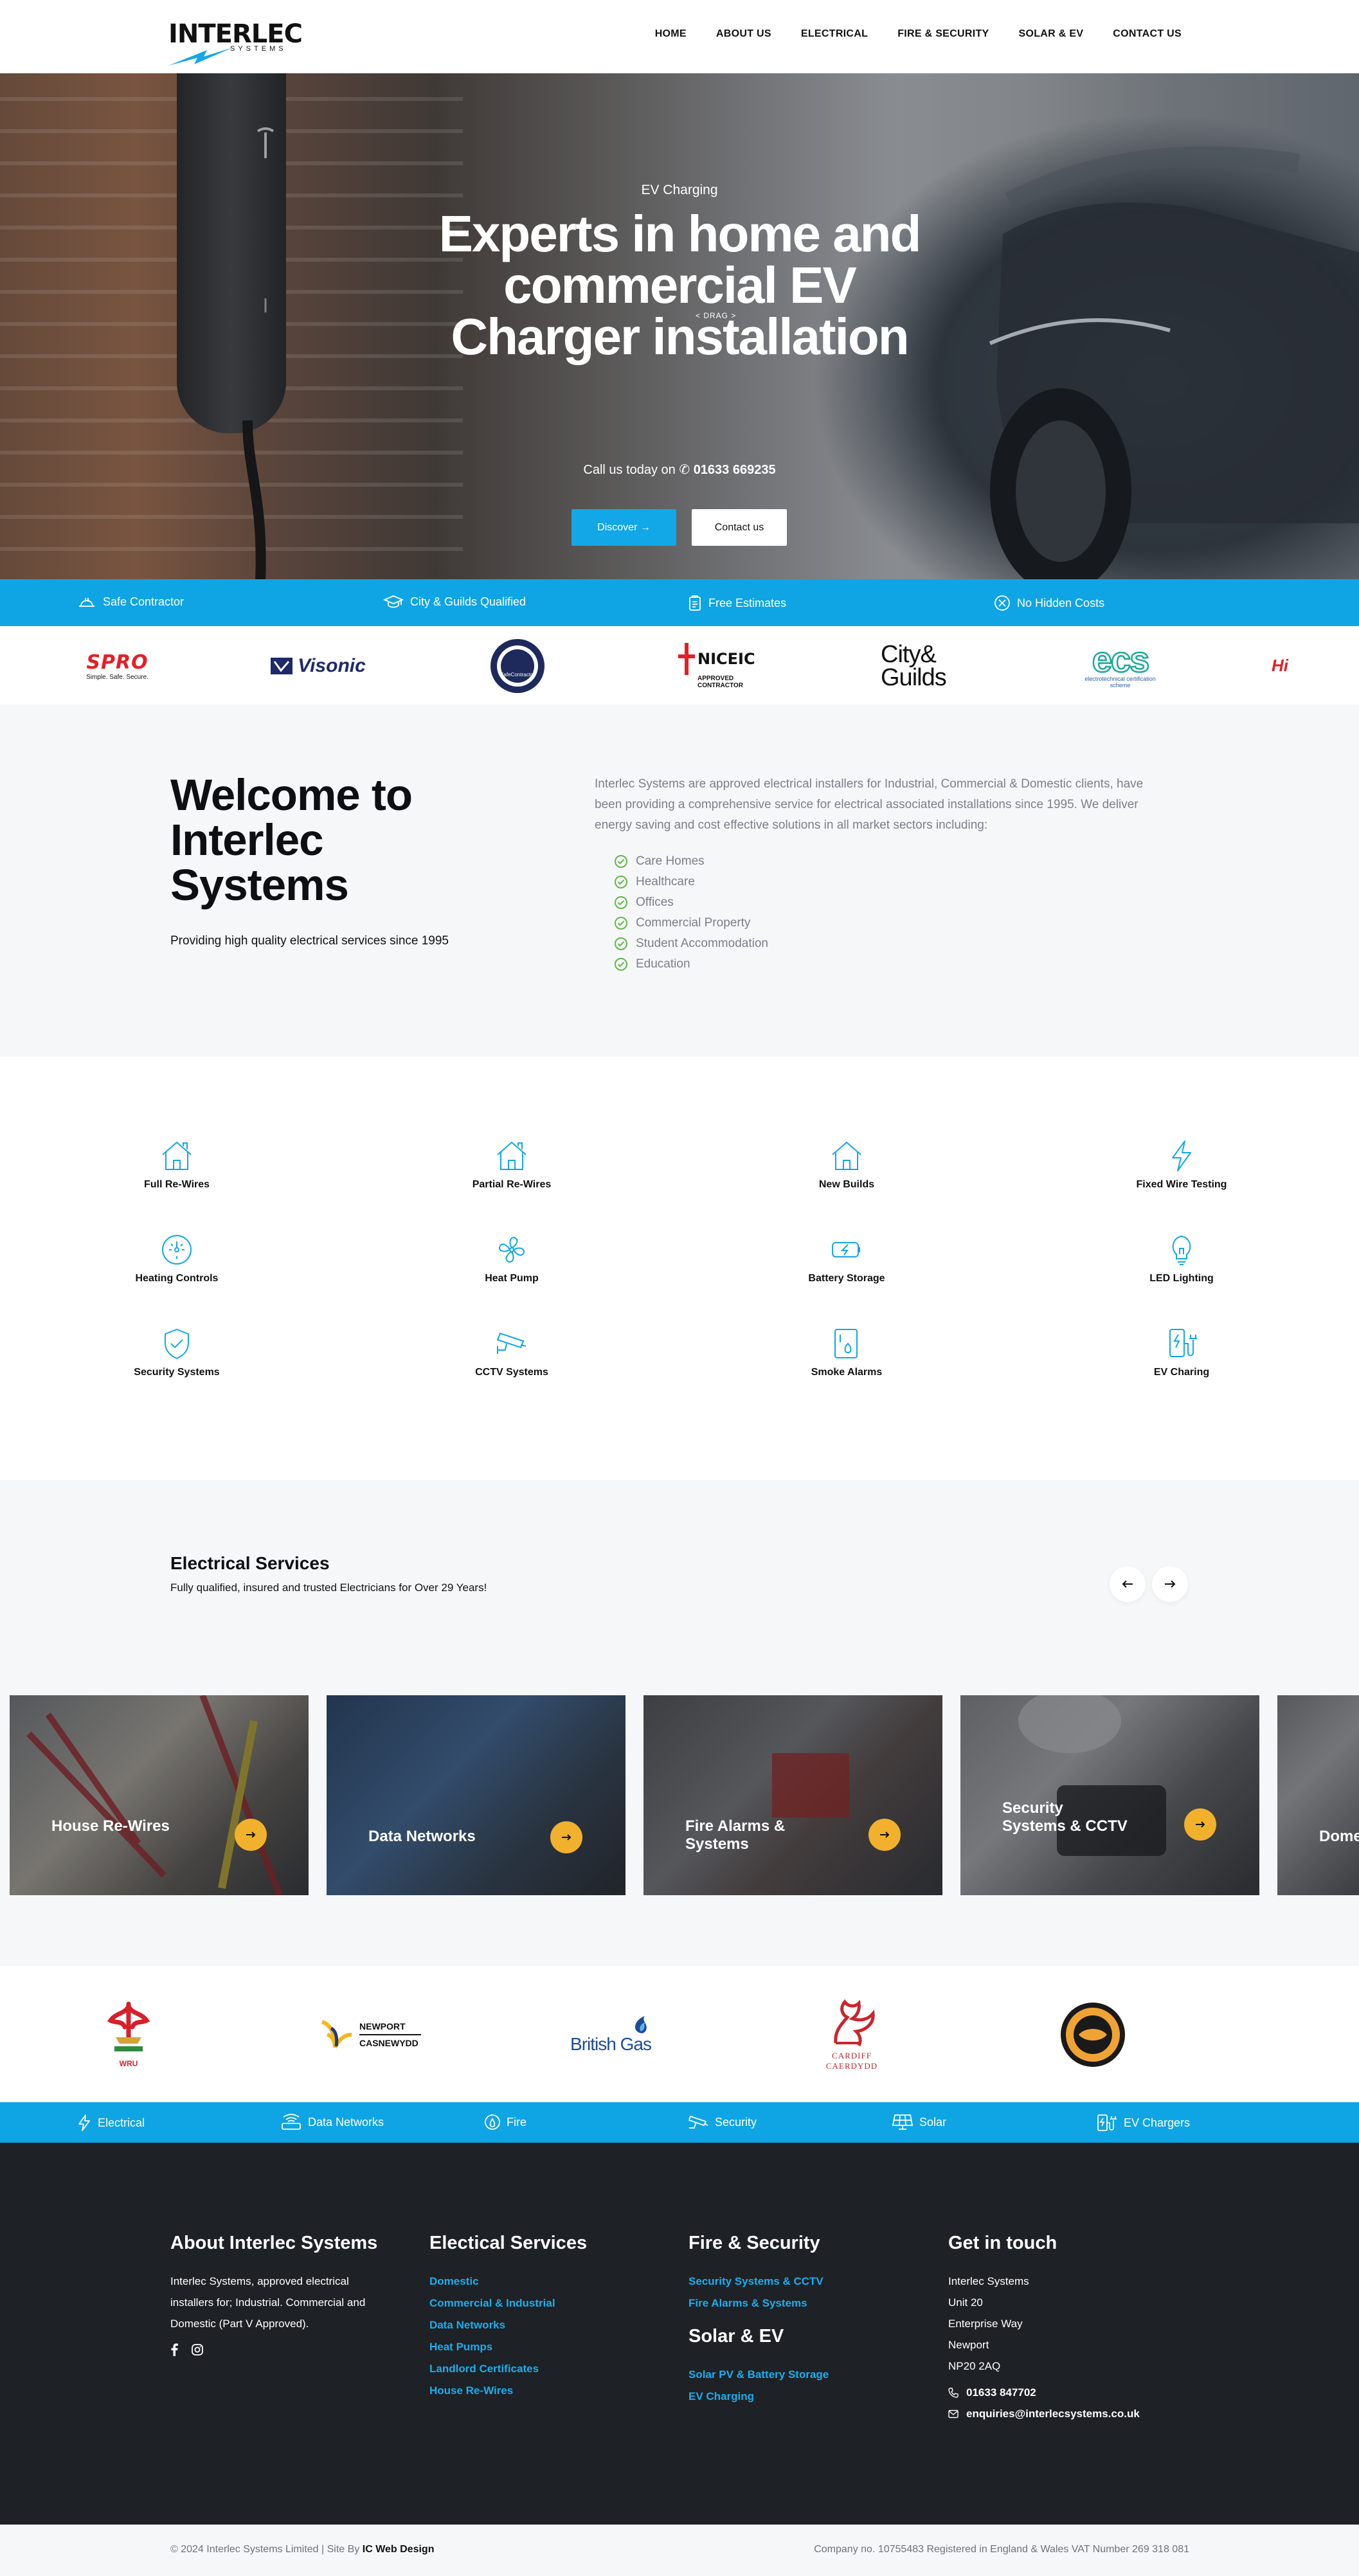 This screenshot has width=1359, height=2576. Describe the element at coordinates (739, 527) in the screenshot. I see `contact-us-button: Contact us` at that location.